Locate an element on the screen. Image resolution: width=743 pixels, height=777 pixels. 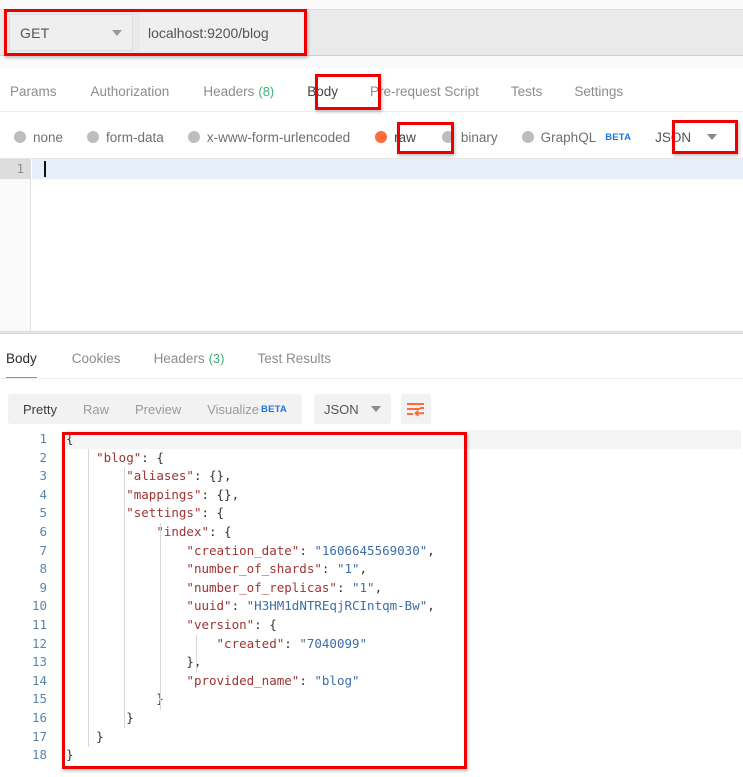
code-token-str: "7040099" is located at coordinates (333, 643).